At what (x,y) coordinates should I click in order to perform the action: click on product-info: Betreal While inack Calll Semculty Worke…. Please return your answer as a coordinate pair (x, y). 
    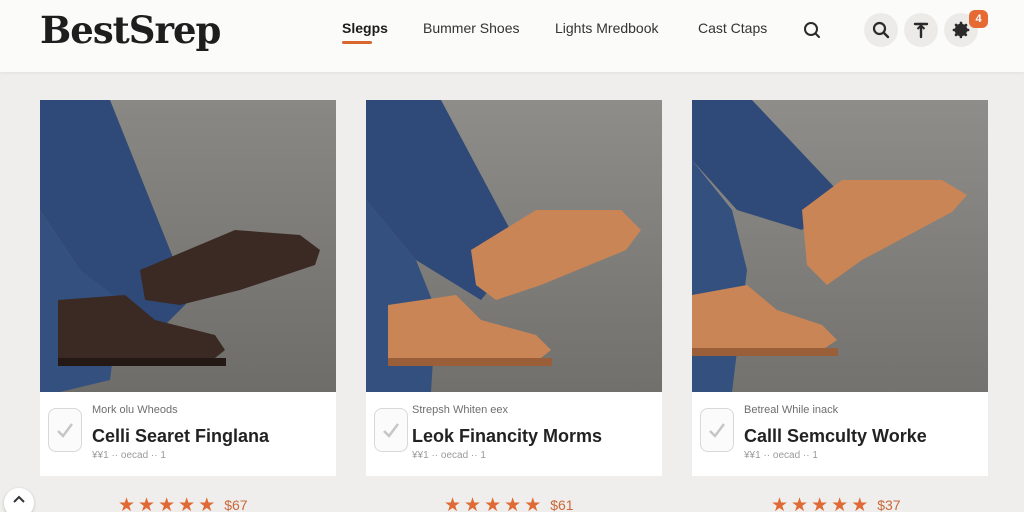
    Looking at the image, I should click on (840, 434).